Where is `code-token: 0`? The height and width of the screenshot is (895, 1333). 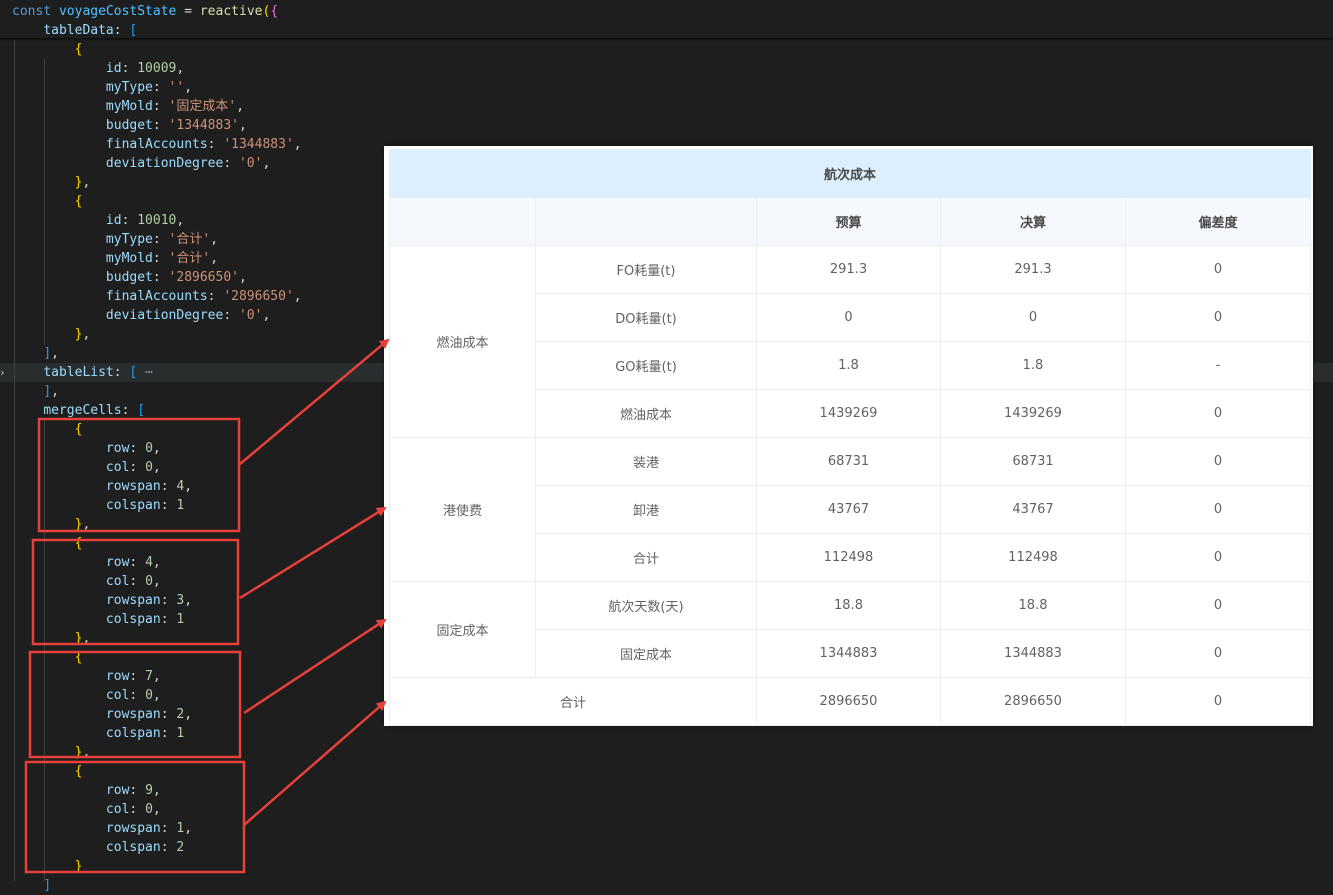
code-token: 0 is located at coordinates (149, 467).